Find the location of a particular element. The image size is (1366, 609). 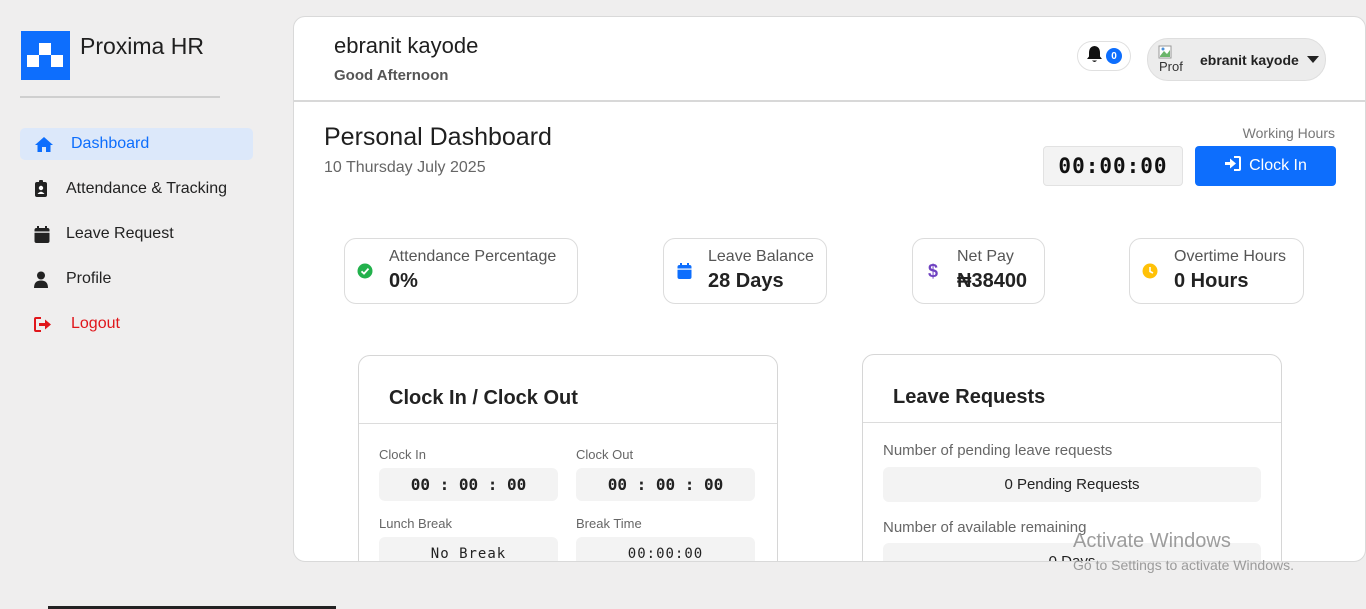

avatar: Prof is located at coordinates (1173, 60).